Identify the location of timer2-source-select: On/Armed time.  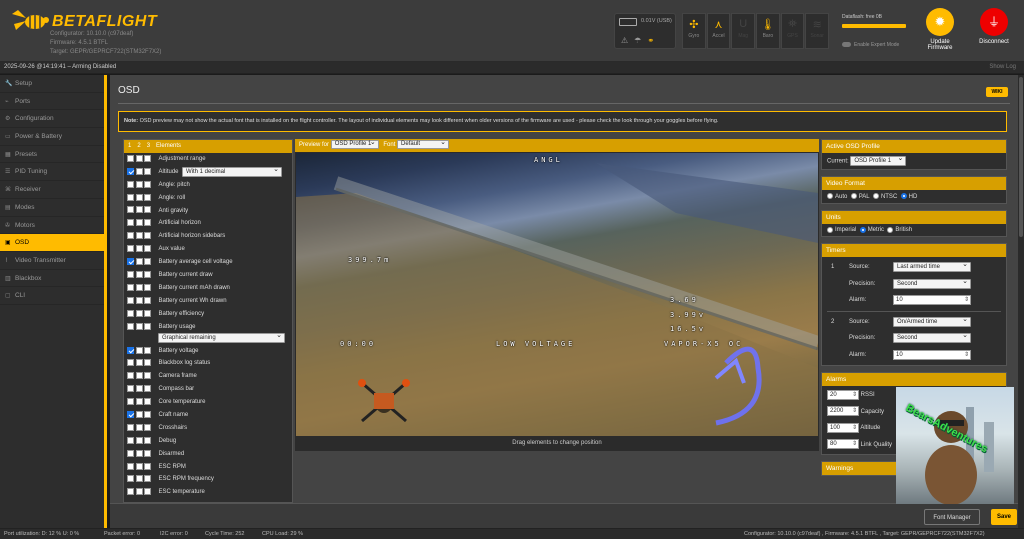
(932, 321).